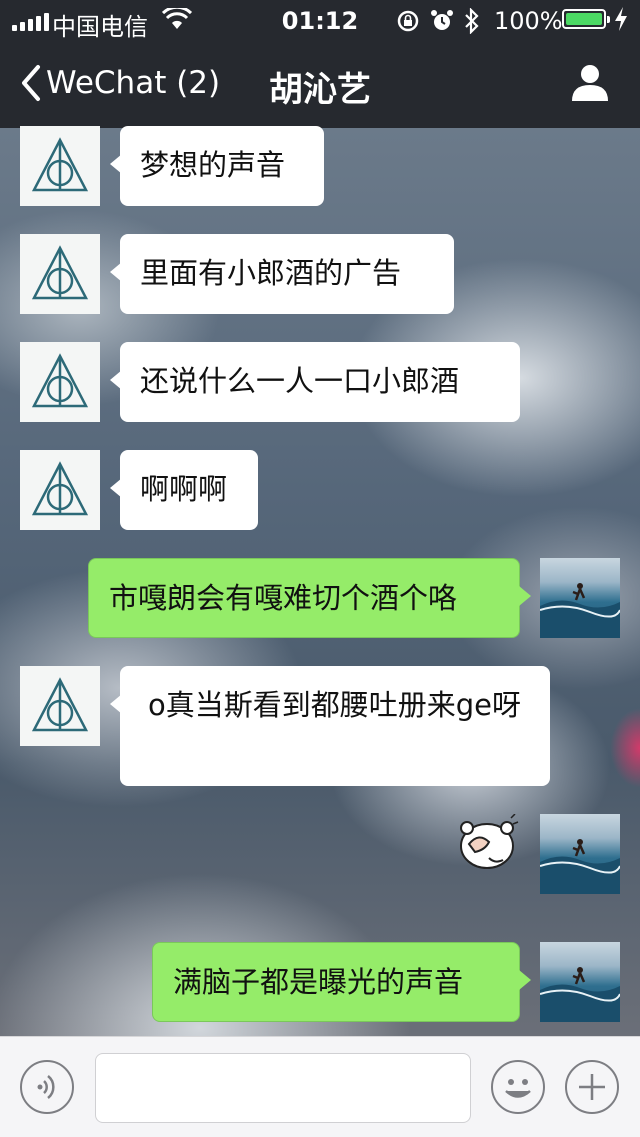 The image size is (640, 1137). I want to click on person-icon, so click(590, 83).